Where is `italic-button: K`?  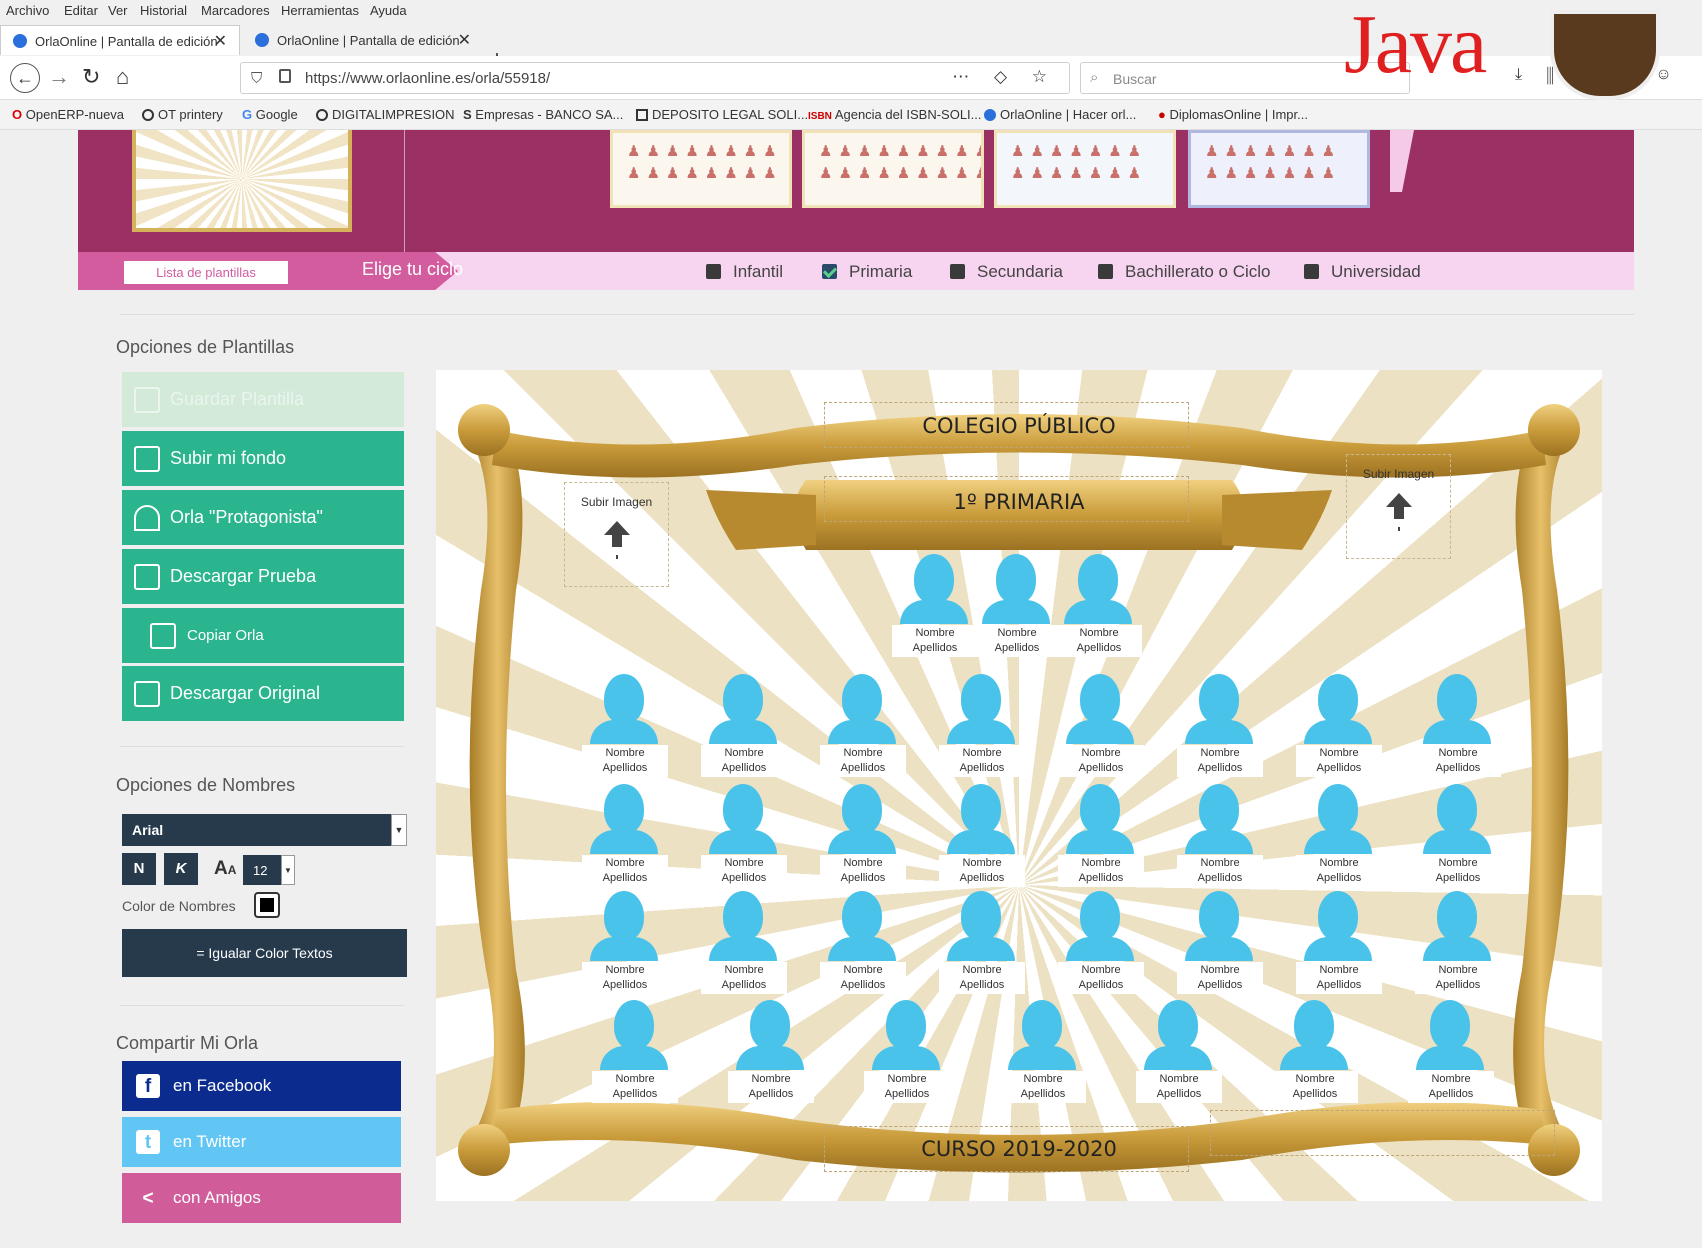
italic-button: K is located at coordinates (181, 869).